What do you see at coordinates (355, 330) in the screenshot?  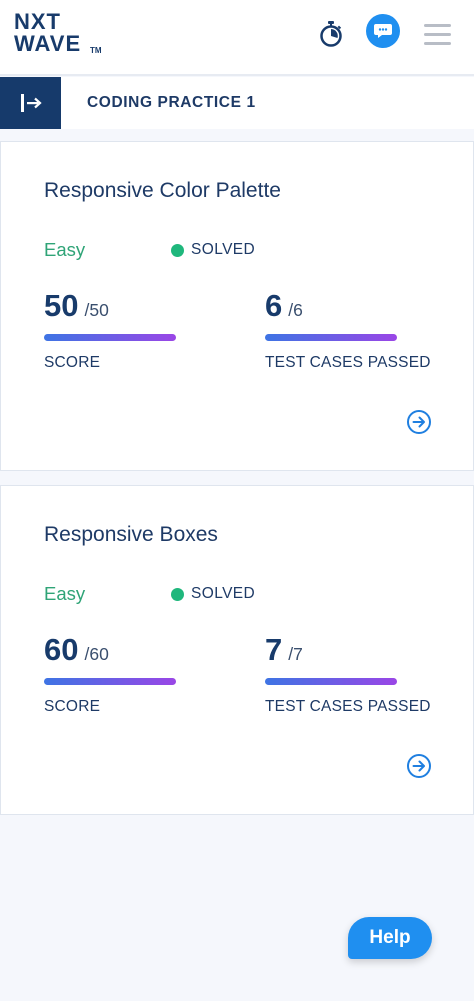 I see `test-cases-metric: 6 /6 TEST CASES PASSED` at bounding box center [355, 330].